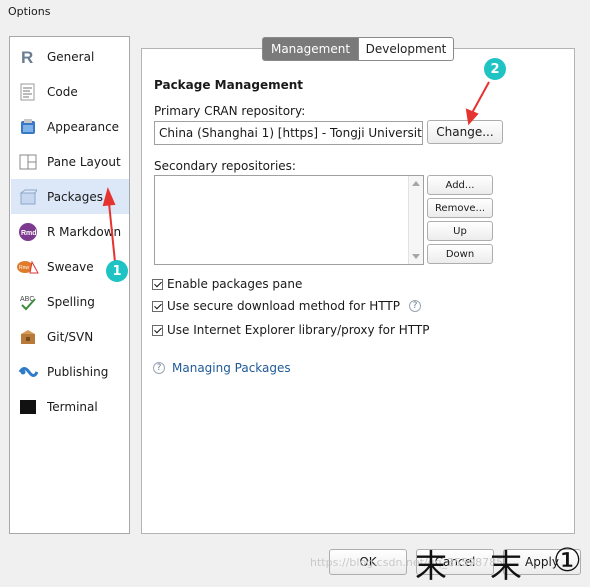  I want to click on annotation-badge-2: 2, so click(495, 69).